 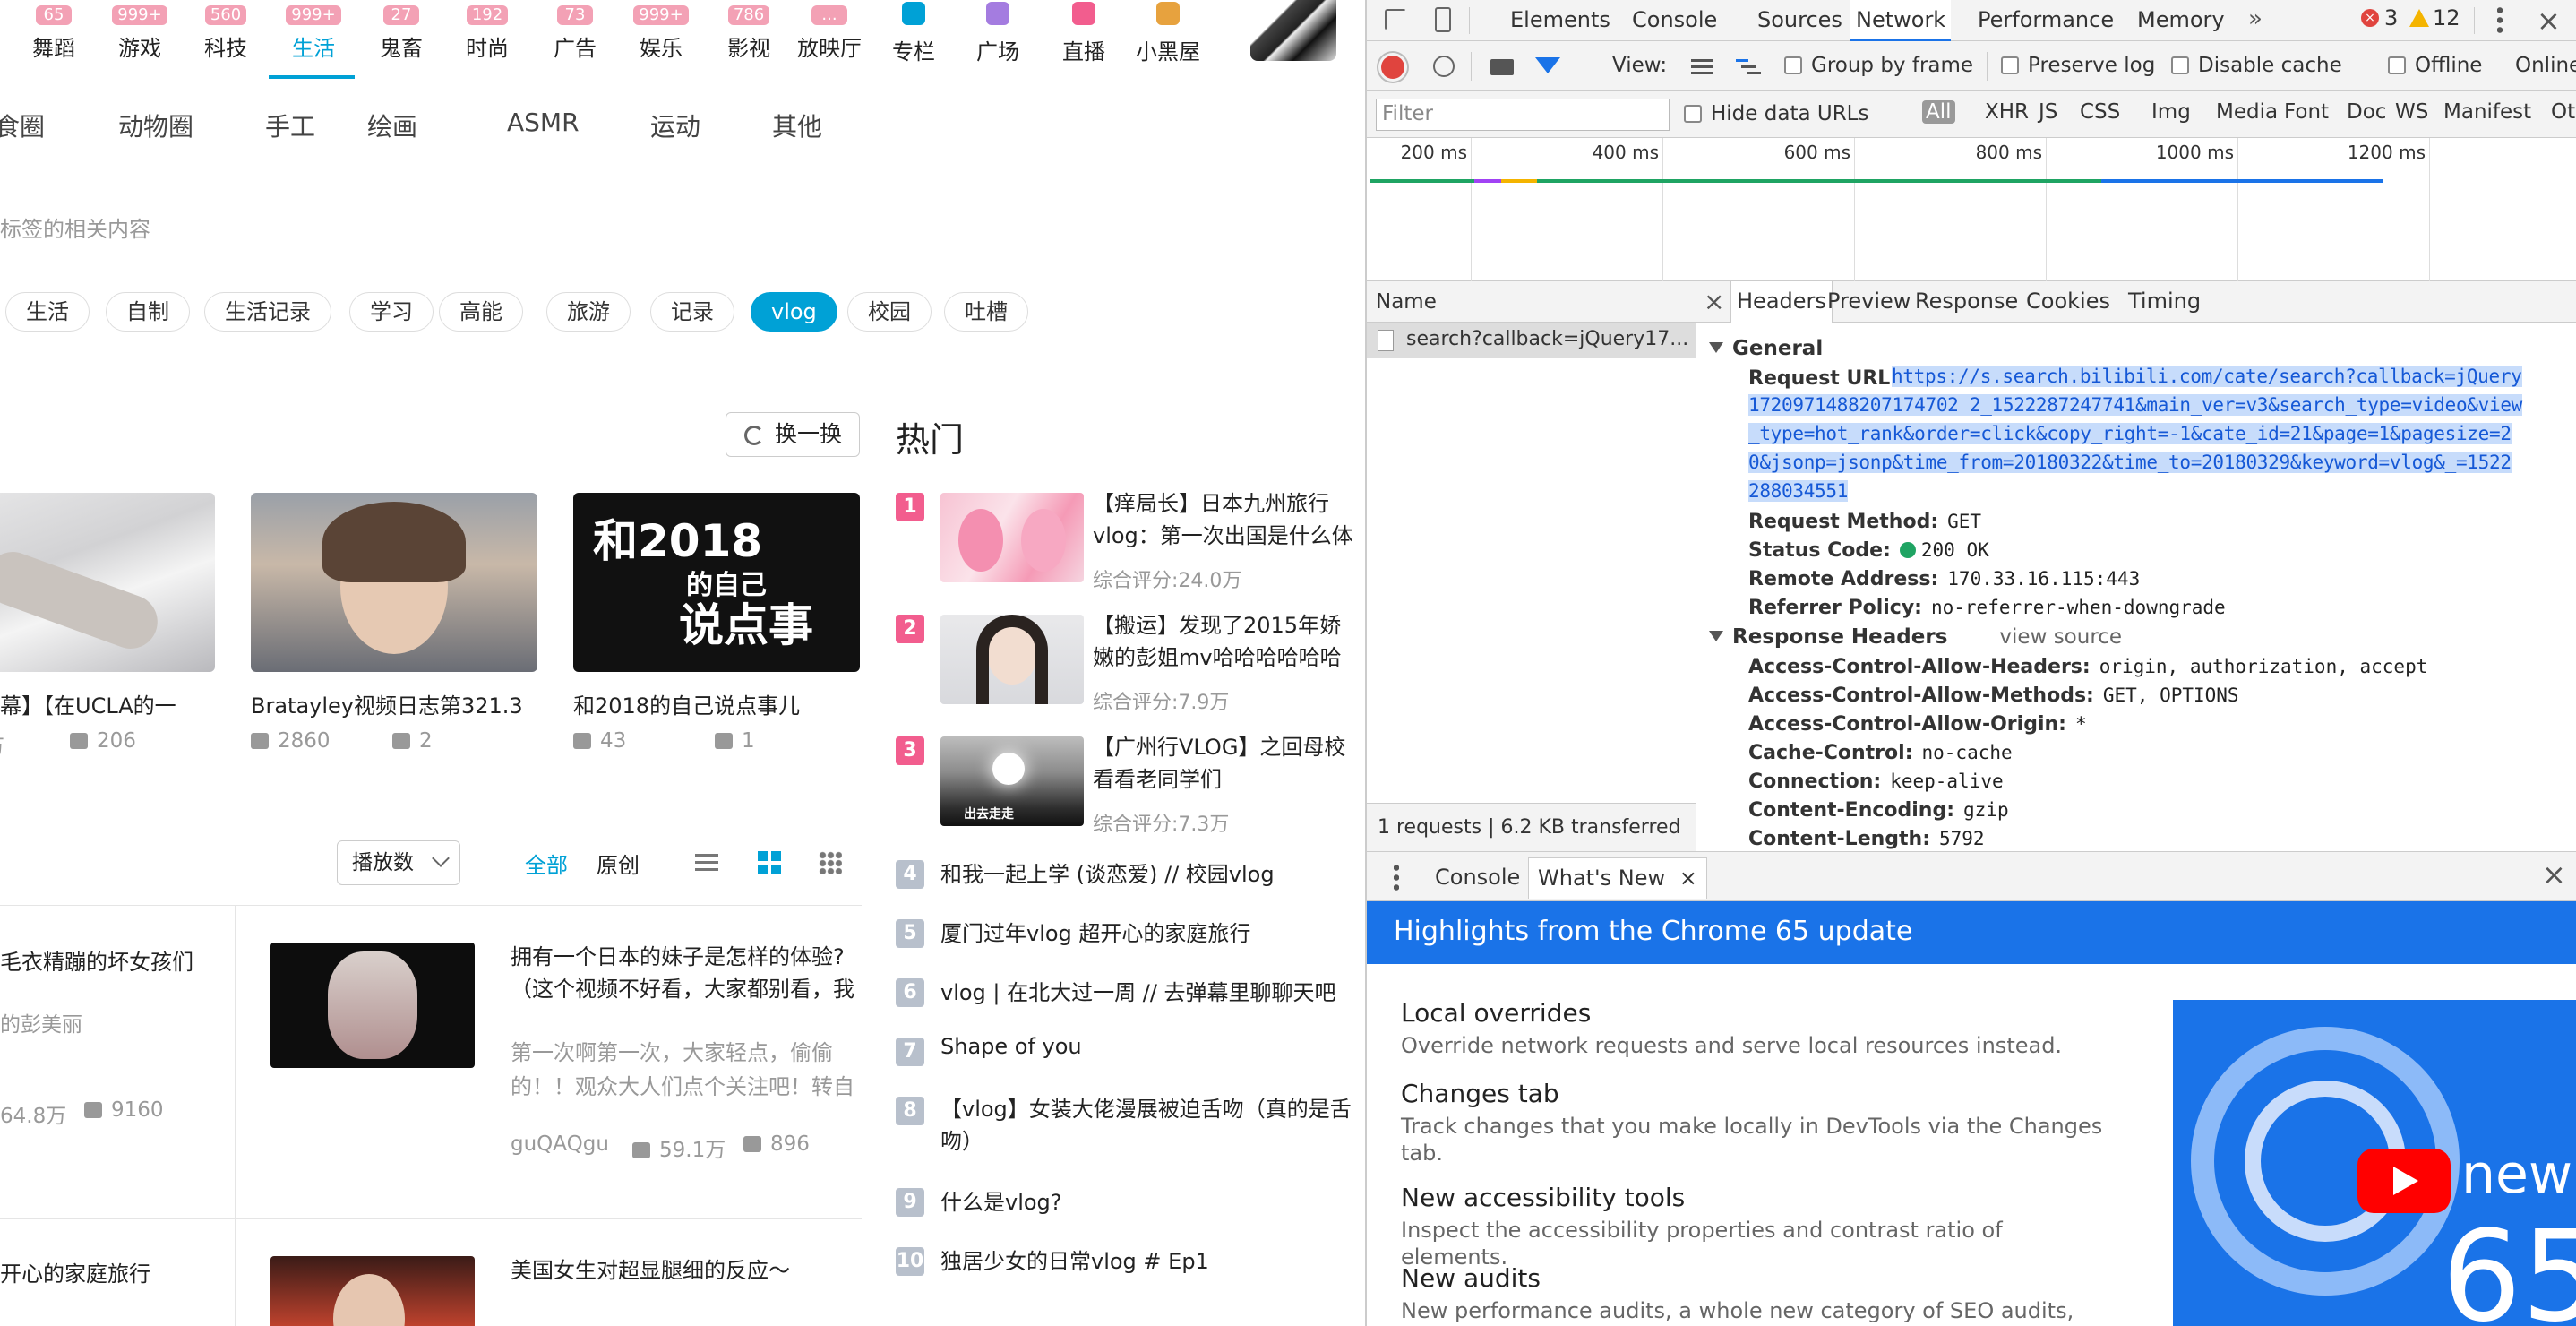 I want to click on nav-item-6: 73 广告, so click(x=575, y=39).